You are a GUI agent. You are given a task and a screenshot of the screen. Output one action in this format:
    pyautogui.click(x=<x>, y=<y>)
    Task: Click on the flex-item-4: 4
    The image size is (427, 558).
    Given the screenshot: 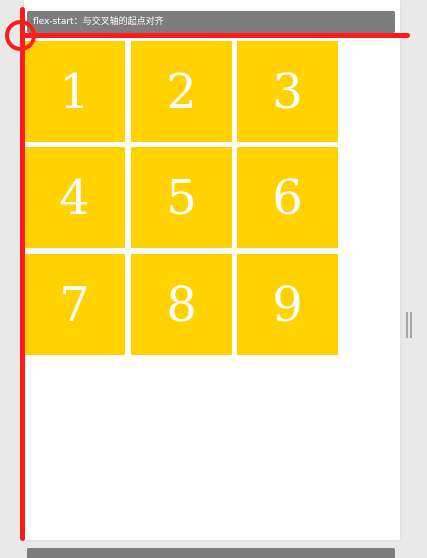 What is the action you would take?
    pyautogui.click(x=74, y=197)
    